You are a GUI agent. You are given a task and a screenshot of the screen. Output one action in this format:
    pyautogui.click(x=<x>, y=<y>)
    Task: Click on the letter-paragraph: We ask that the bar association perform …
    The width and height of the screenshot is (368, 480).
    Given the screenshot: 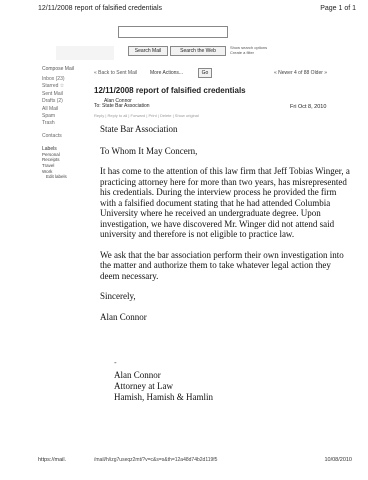 What is the action you would take?
    pyautogui.click(x=222, y=265)
    